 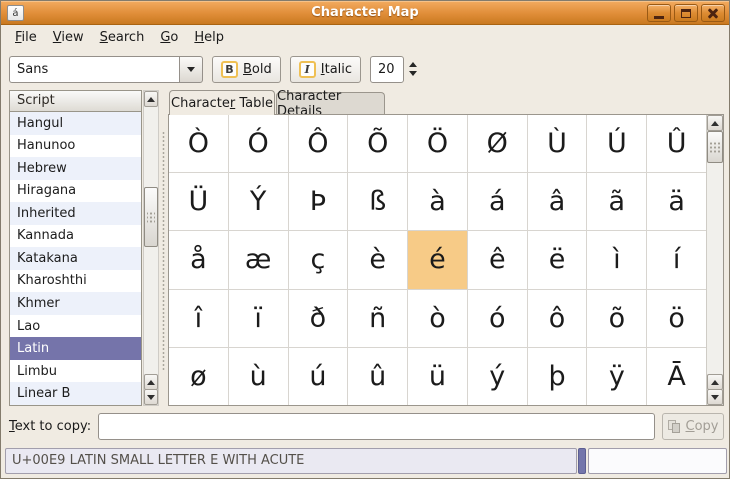 What do you see at coordinates (365, 69) in the screenshot?
I see `toolbar: Sans B Bold I Italic 20` at bounding box center [365, 69].